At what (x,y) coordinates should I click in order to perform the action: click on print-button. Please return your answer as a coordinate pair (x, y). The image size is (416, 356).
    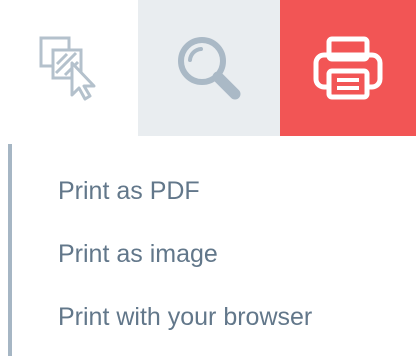
    Looking at the image, I should click on (348, 68).